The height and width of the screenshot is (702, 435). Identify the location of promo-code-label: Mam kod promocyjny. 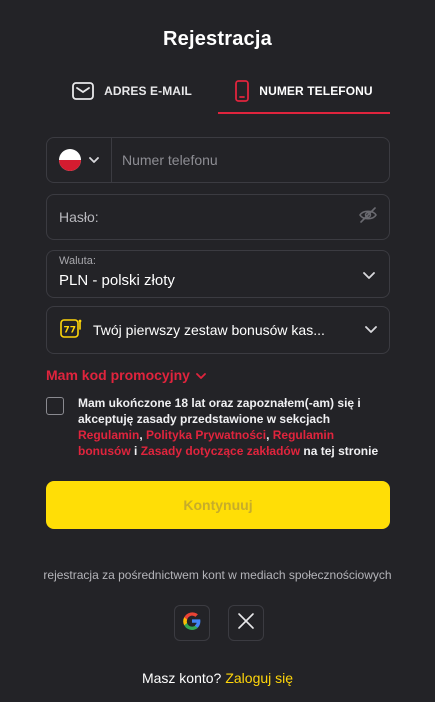
(118, 375).